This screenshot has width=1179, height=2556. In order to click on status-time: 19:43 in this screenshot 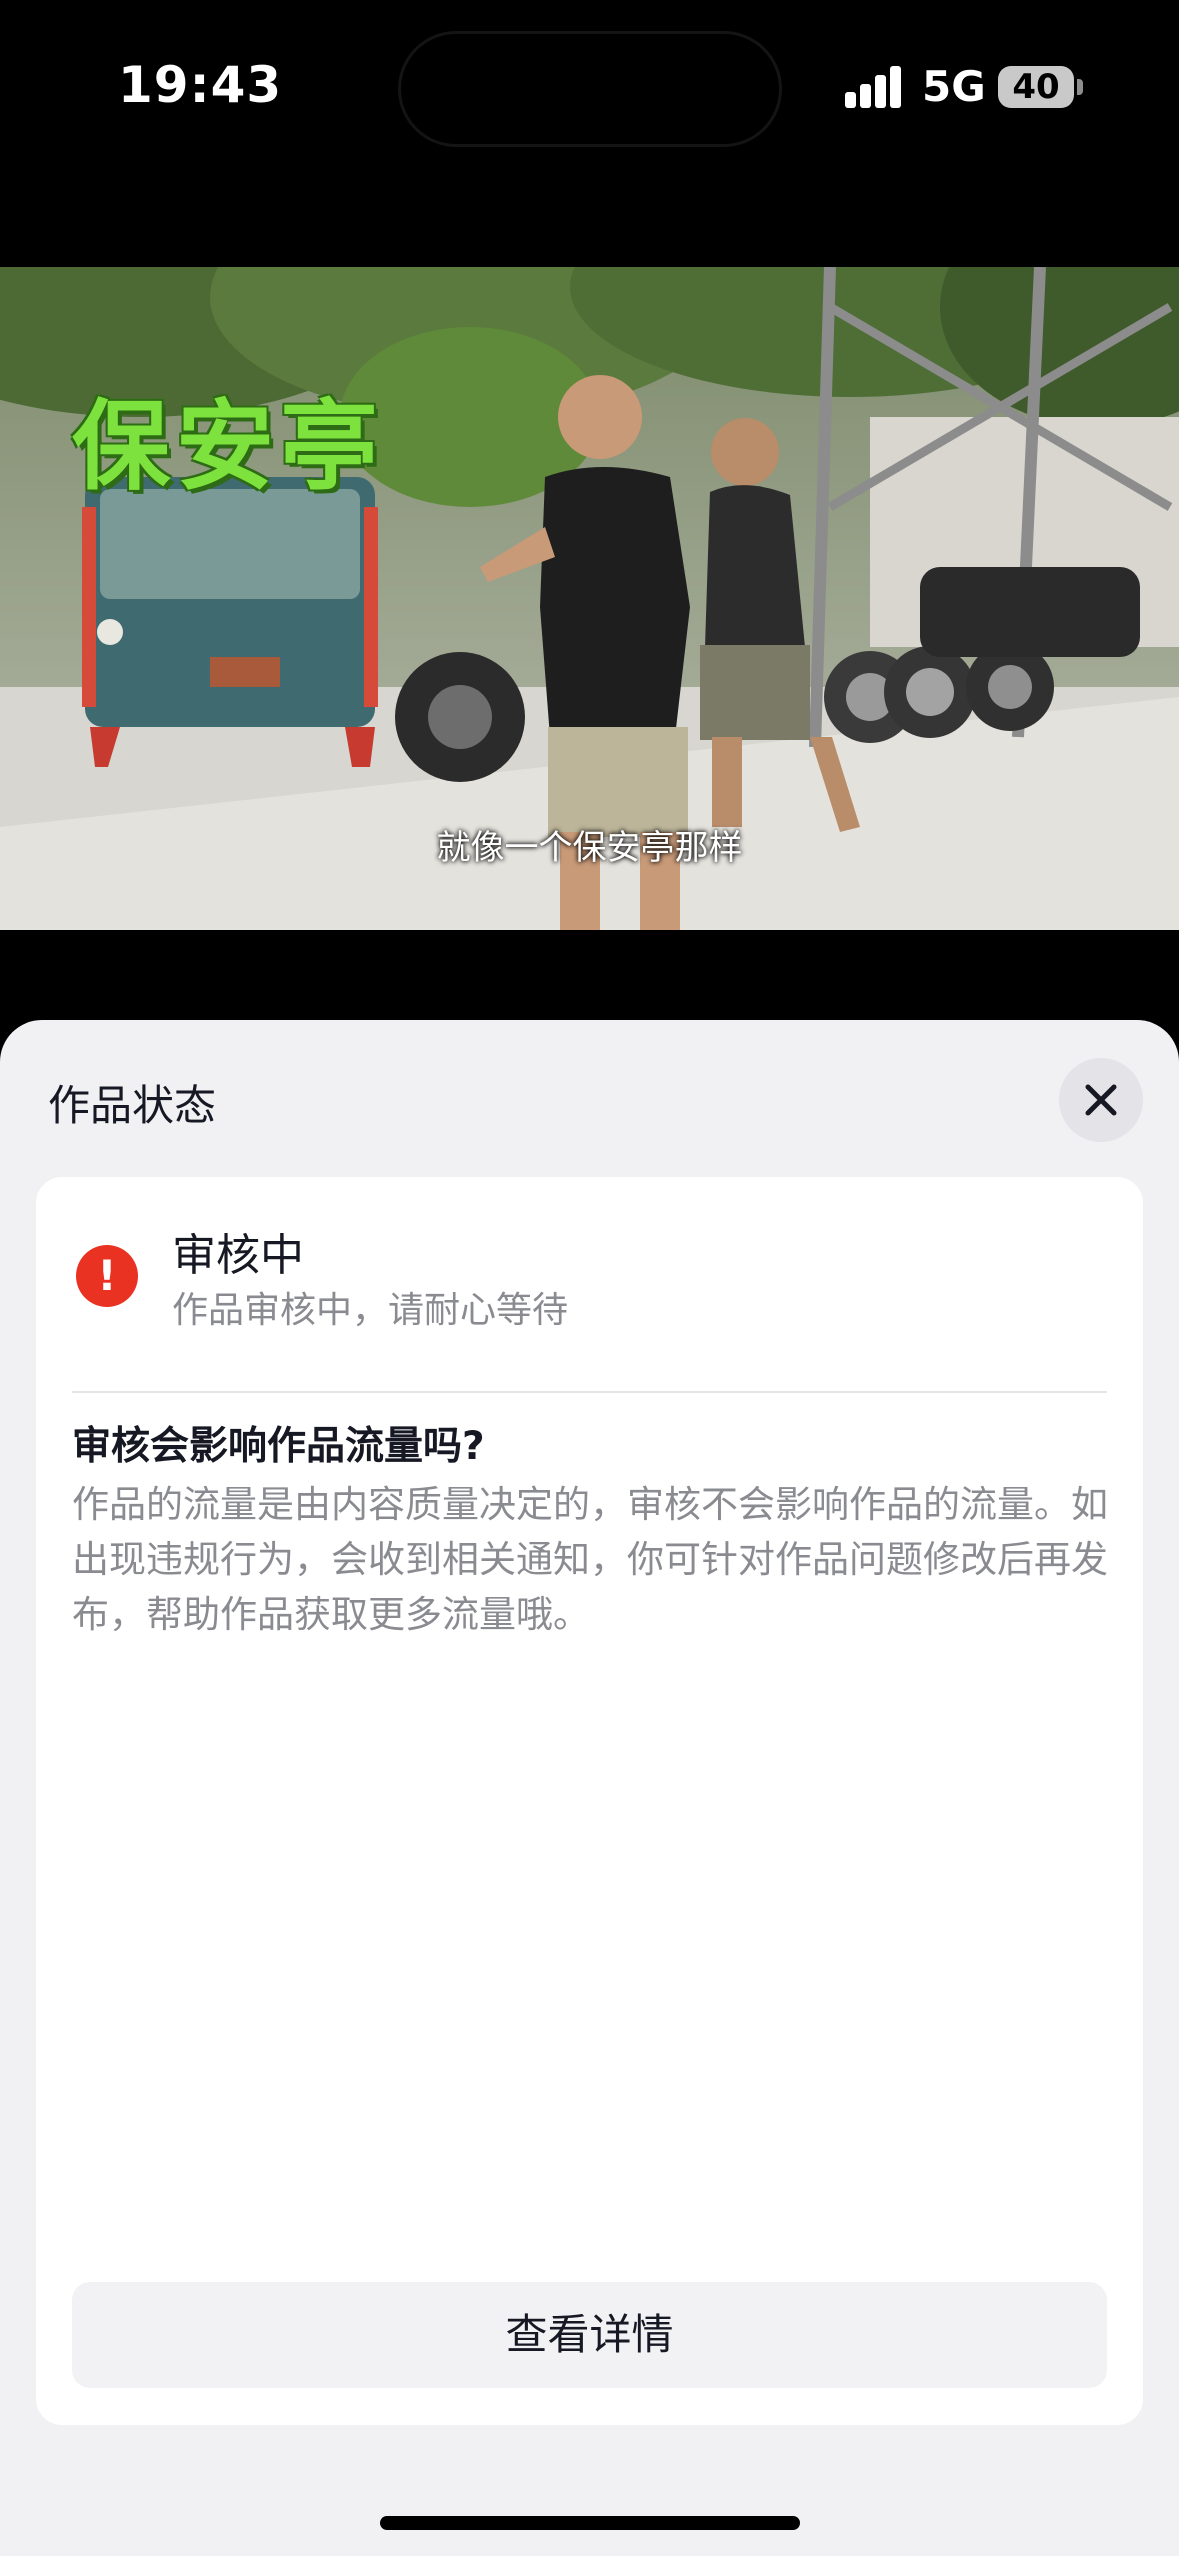, I will do `click(200, 85)`.